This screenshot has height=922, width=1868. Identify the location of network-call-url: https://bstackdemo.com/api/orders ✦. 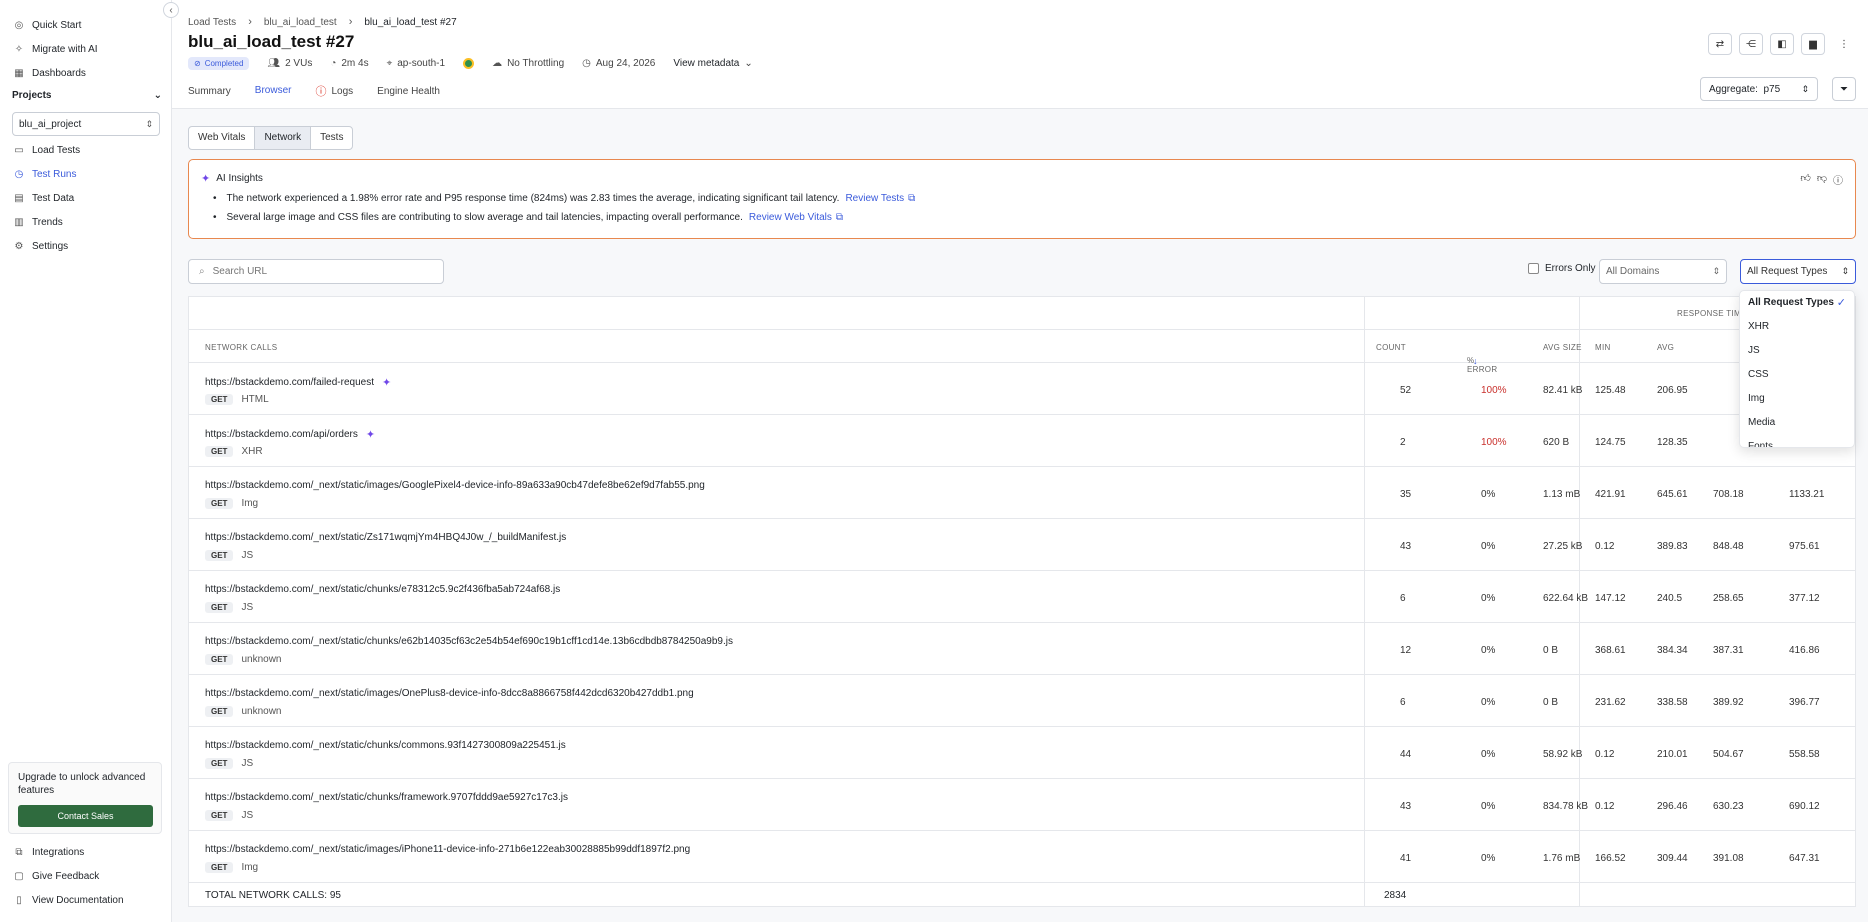
(290, 434).